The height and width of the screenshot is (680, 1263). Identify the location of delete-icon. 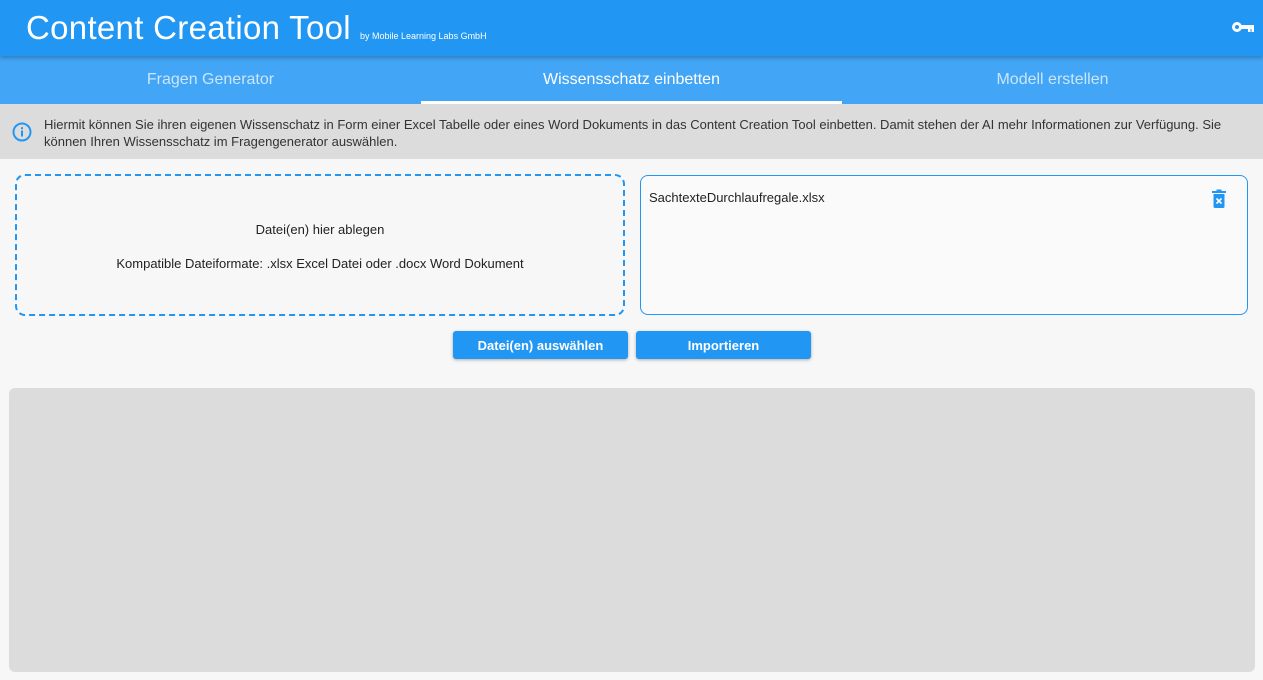
(1219, 199).